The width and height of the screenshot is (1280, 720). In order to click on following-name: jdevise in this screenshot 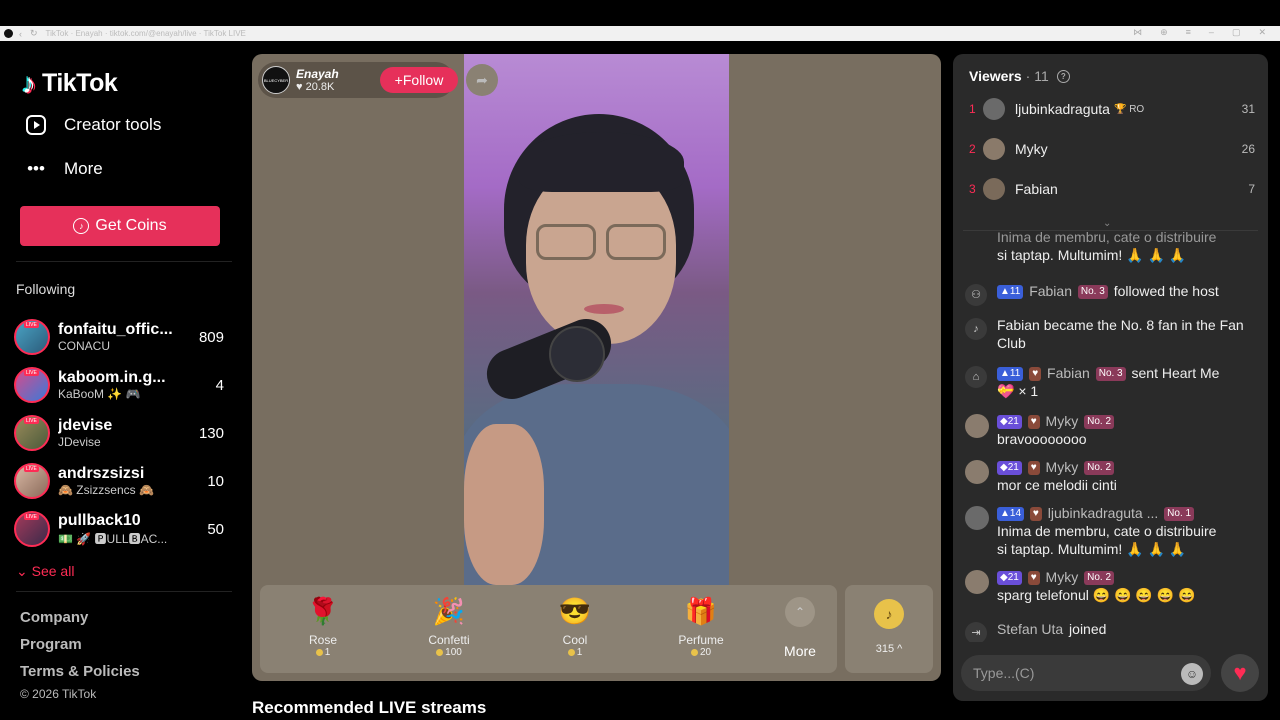, I will do `click(85, 425)`.